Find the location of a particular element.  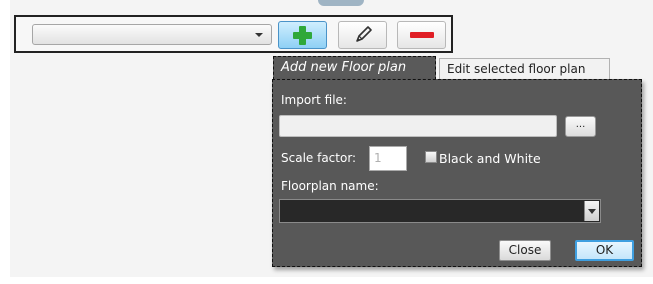

ok-button: OK is located at coordinates (604, 250).